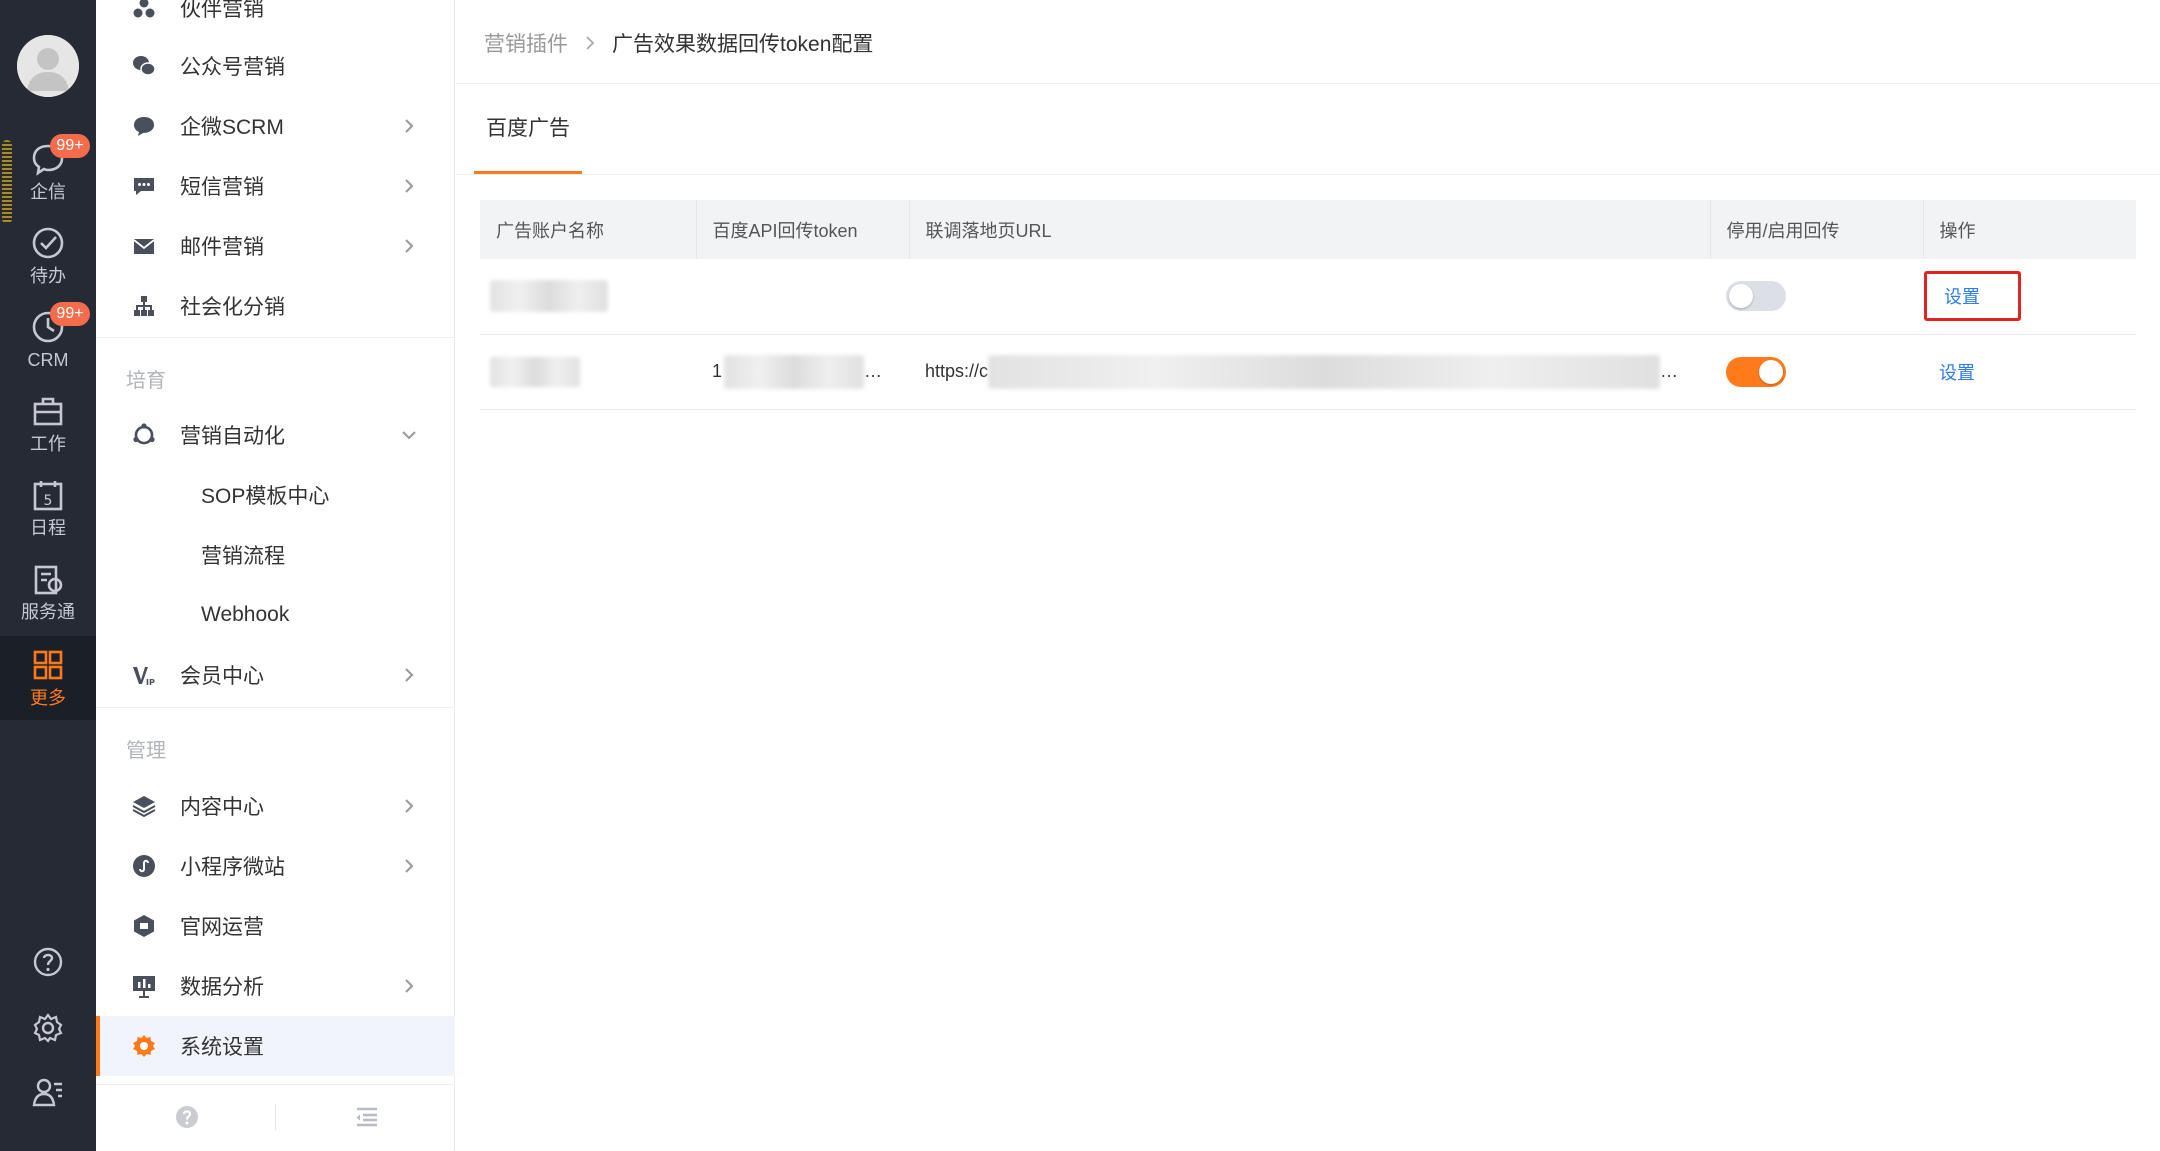 The width and height of the screenshot is (2160, 1151). What do you see at coordinates (48, 444) in the screenshot?
I see `rail-label: 工作` at bounding box center [48, 444].